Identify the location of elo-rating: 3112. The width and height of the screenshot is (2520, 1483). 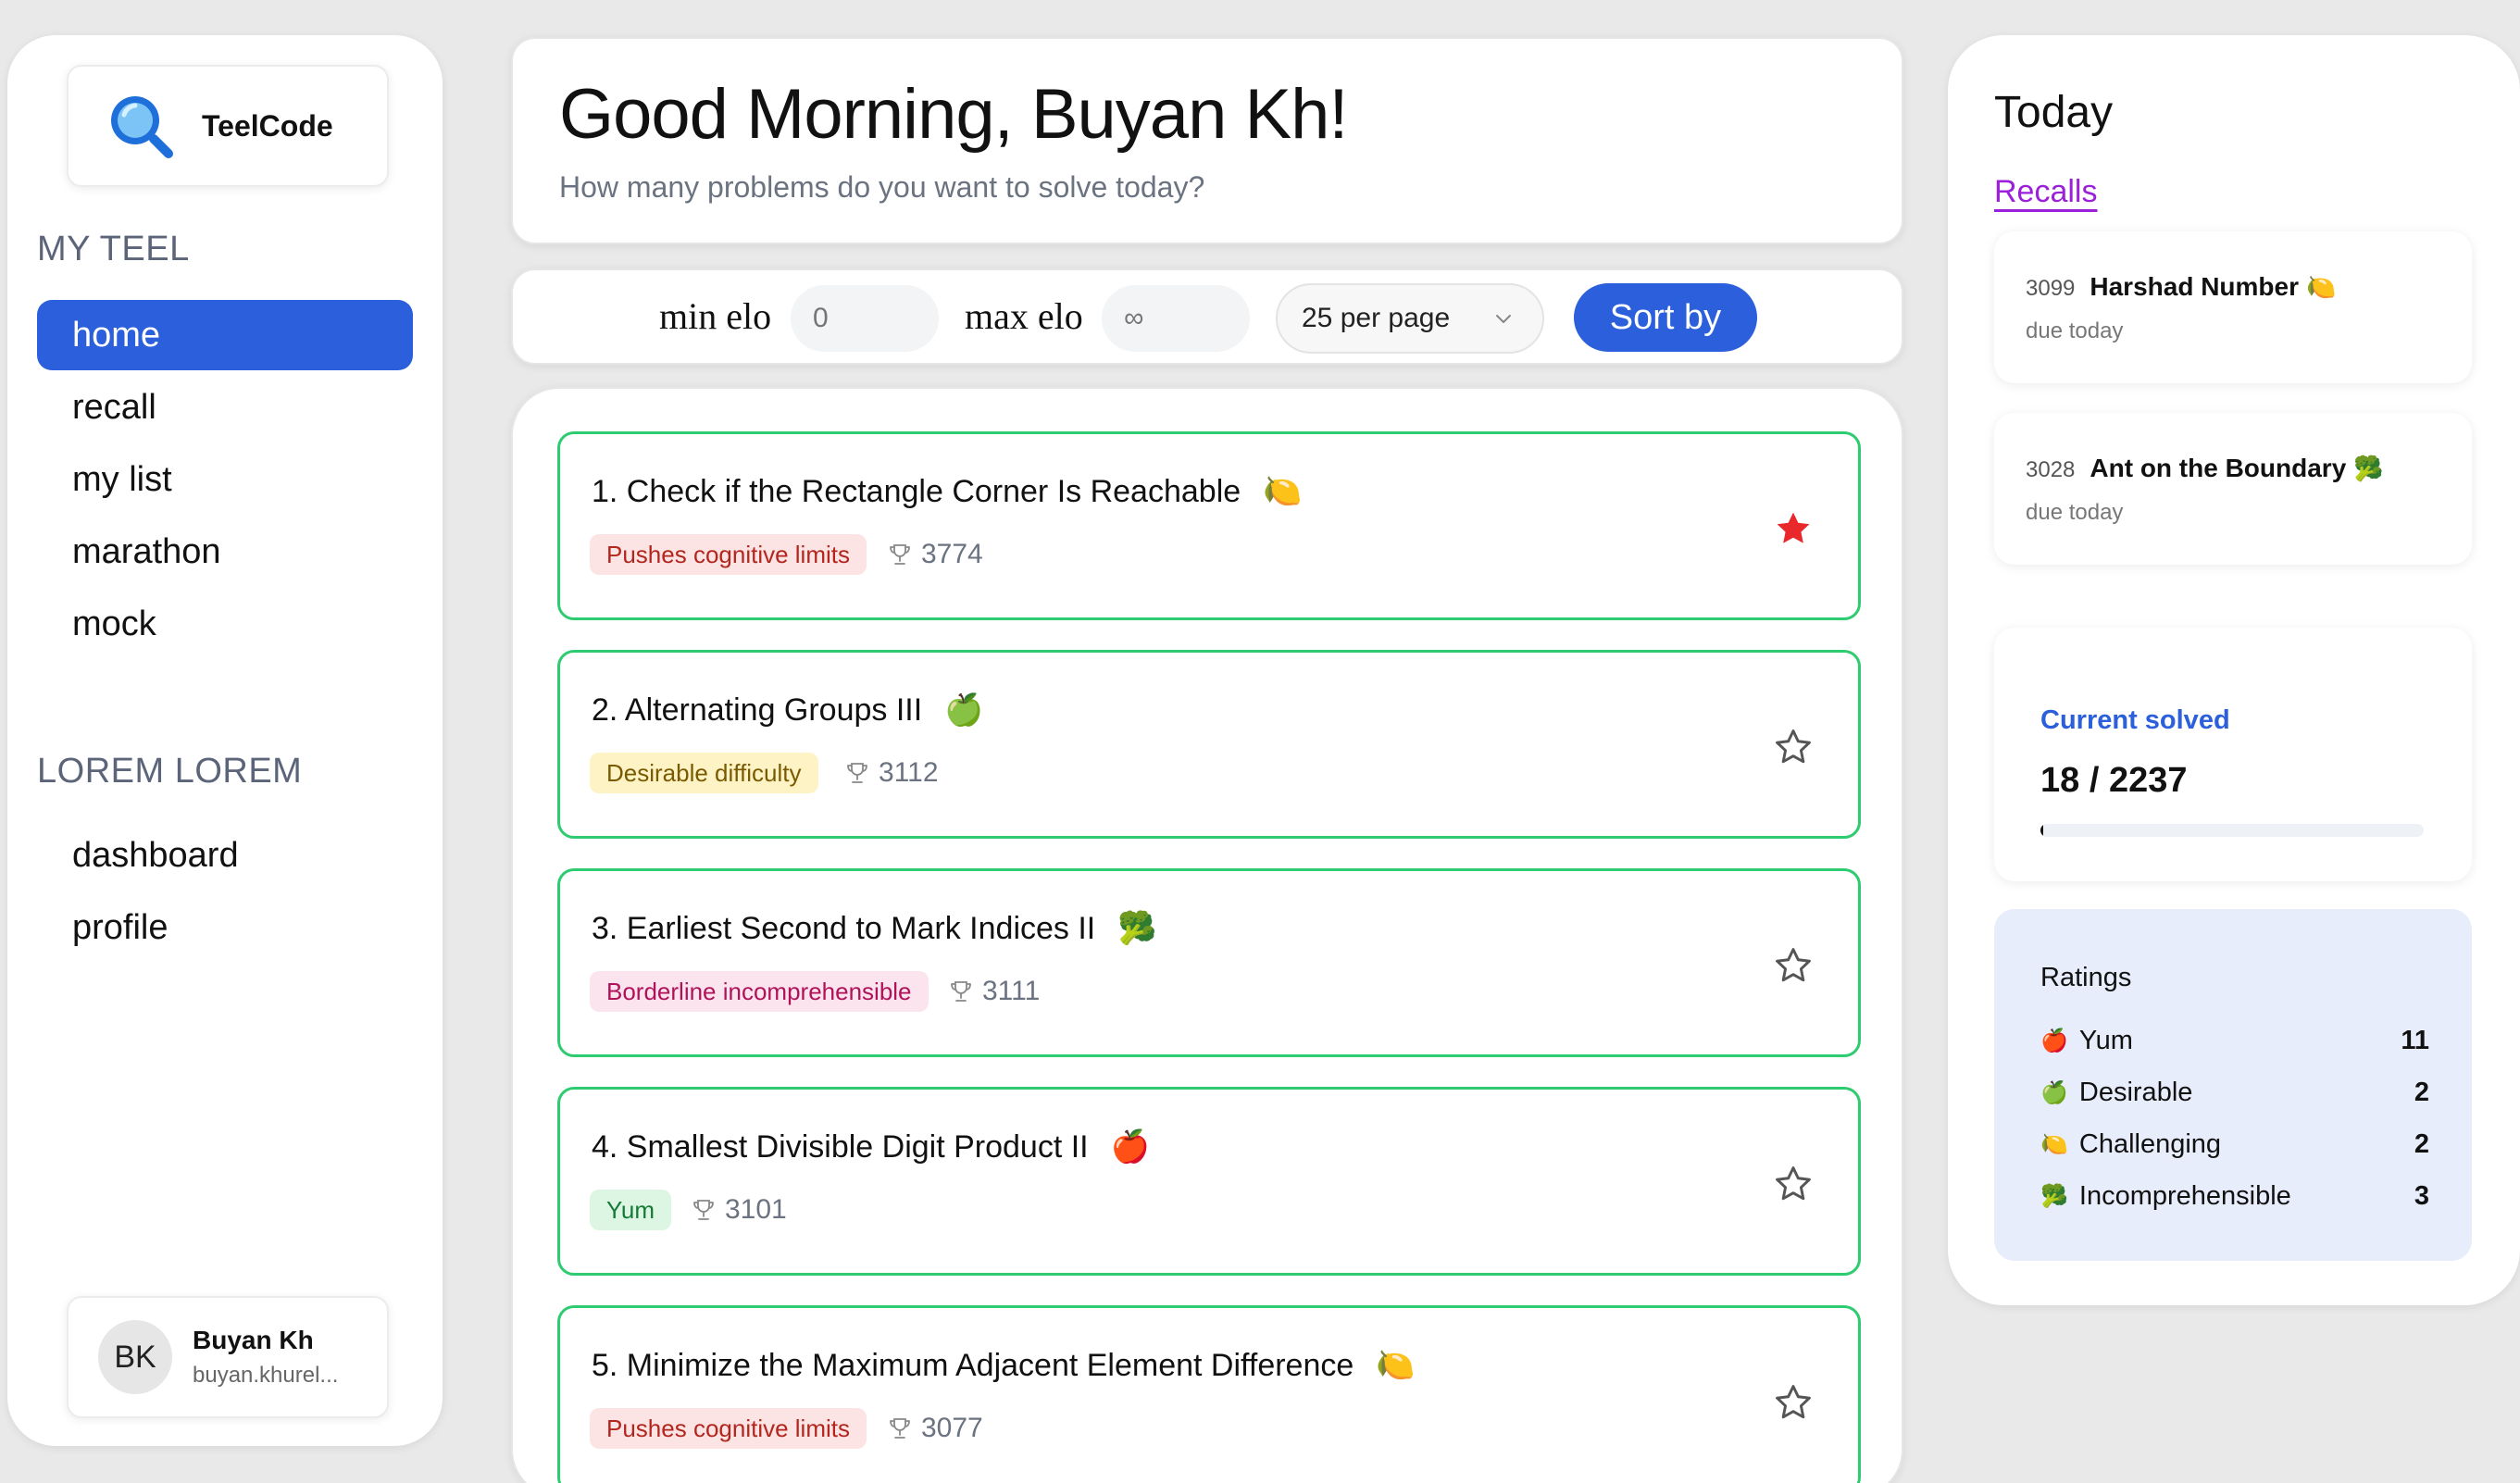
(892, 773).